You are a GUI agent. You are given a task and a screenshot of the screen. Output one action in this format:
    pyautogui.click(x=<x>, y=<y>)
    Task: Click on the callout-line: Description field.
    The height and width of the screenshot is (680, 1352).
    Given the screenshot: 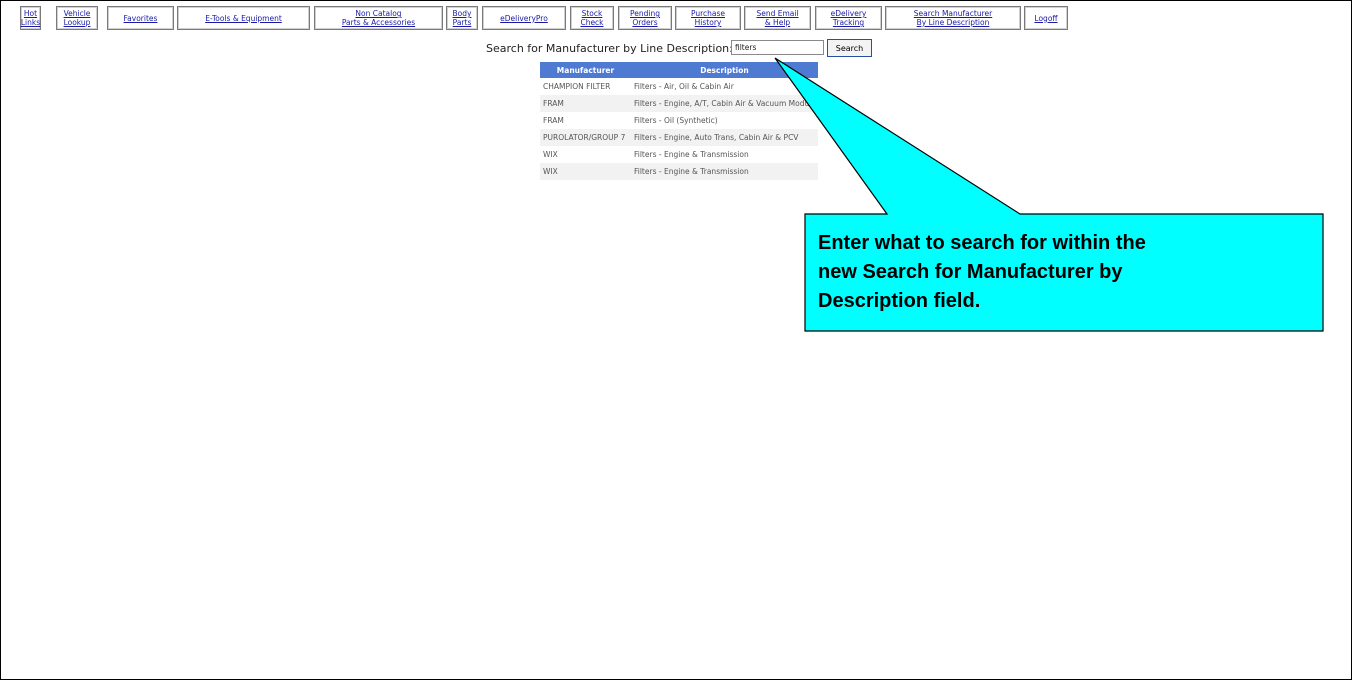 What is the action you would take?
    pyautogui.click(x=899, y=301)
    